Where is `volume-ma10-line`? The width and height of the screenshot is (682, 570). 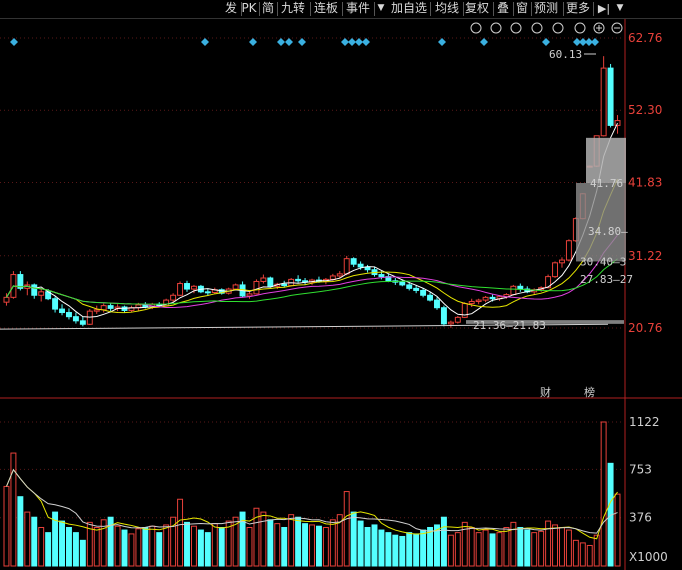
volume-ma10-line is located at coordinates (312, 501).